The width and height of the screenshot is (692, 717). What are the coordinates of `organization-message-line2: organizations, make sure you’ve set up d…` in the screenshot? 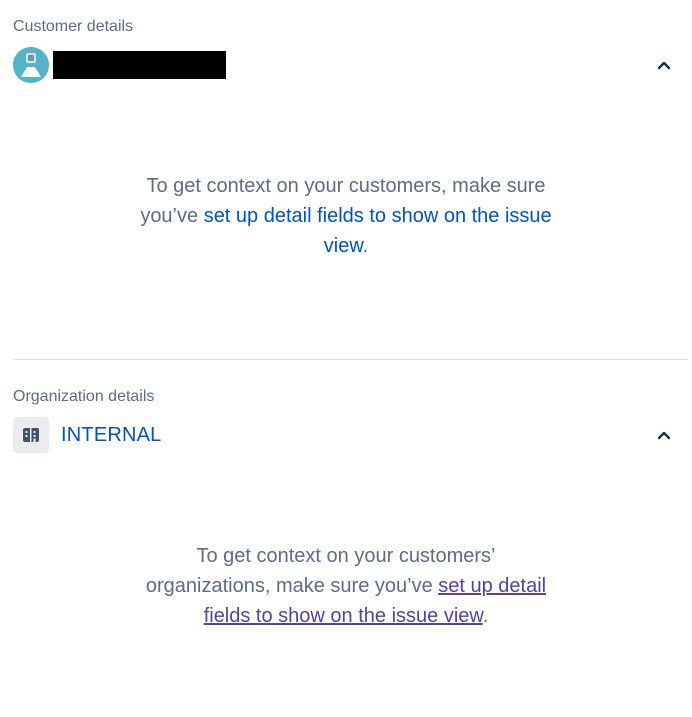 It's located at (346, 586).